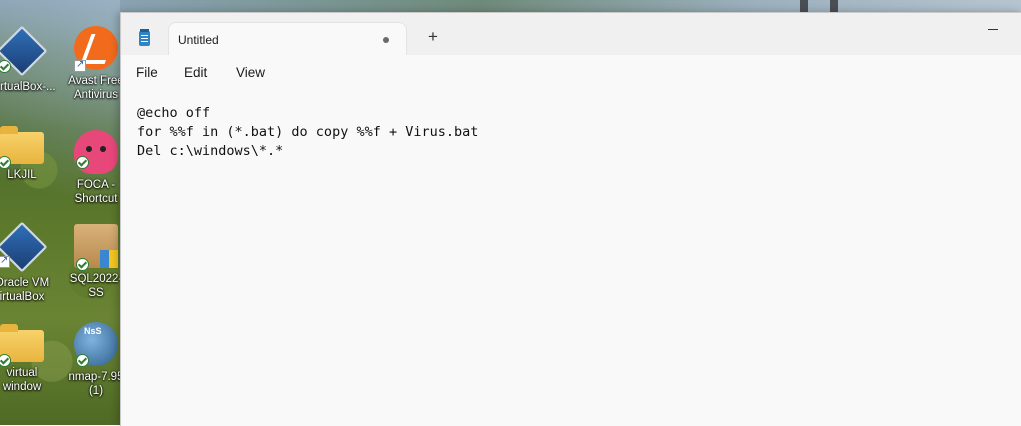 Image resolution: width=1021 pixels, height=426 pixels. Describe the element at coordinates (250, 72) in the screenshot. I see `menu-view: View` at that location.